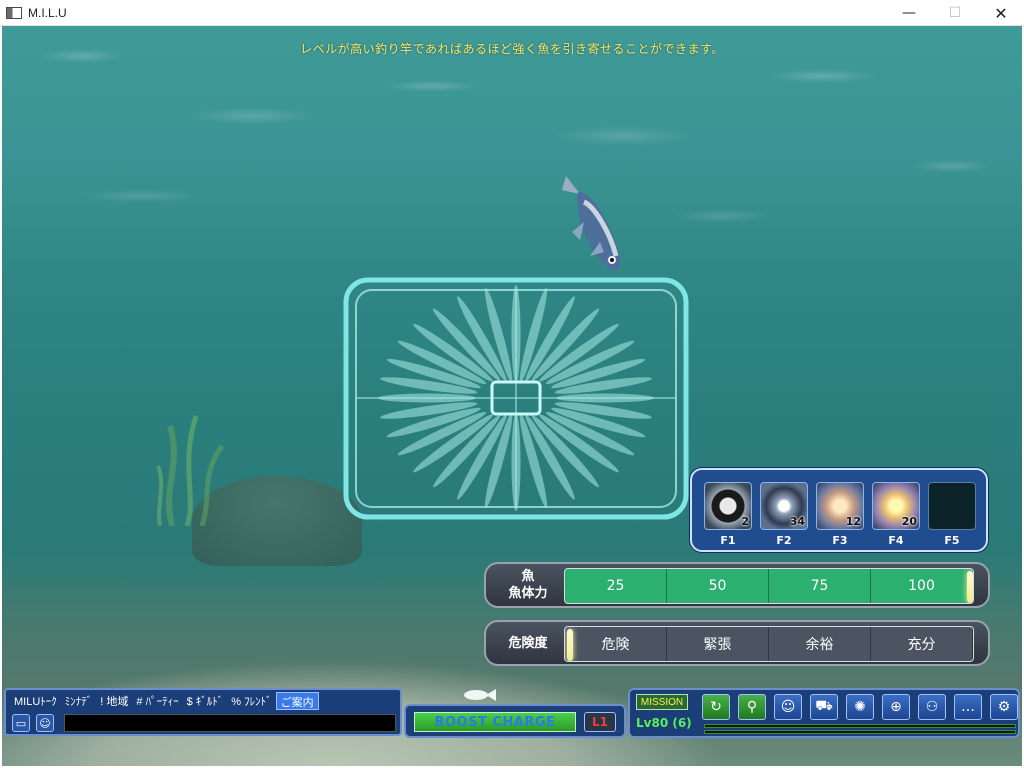  What do you see at coordinates (909, 521) in the screenshot?
I see `skill-count: 20` at bounding box center [909, 521].